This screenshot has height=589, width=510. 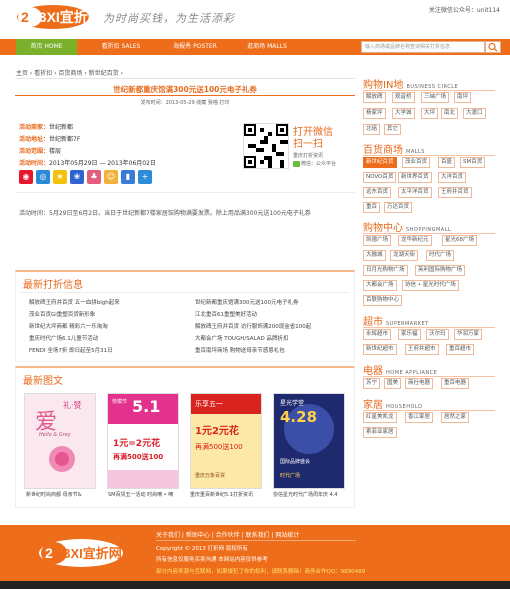 I want to click on site-logo: 2 23XI宜折网, so click(x=59, y=17).